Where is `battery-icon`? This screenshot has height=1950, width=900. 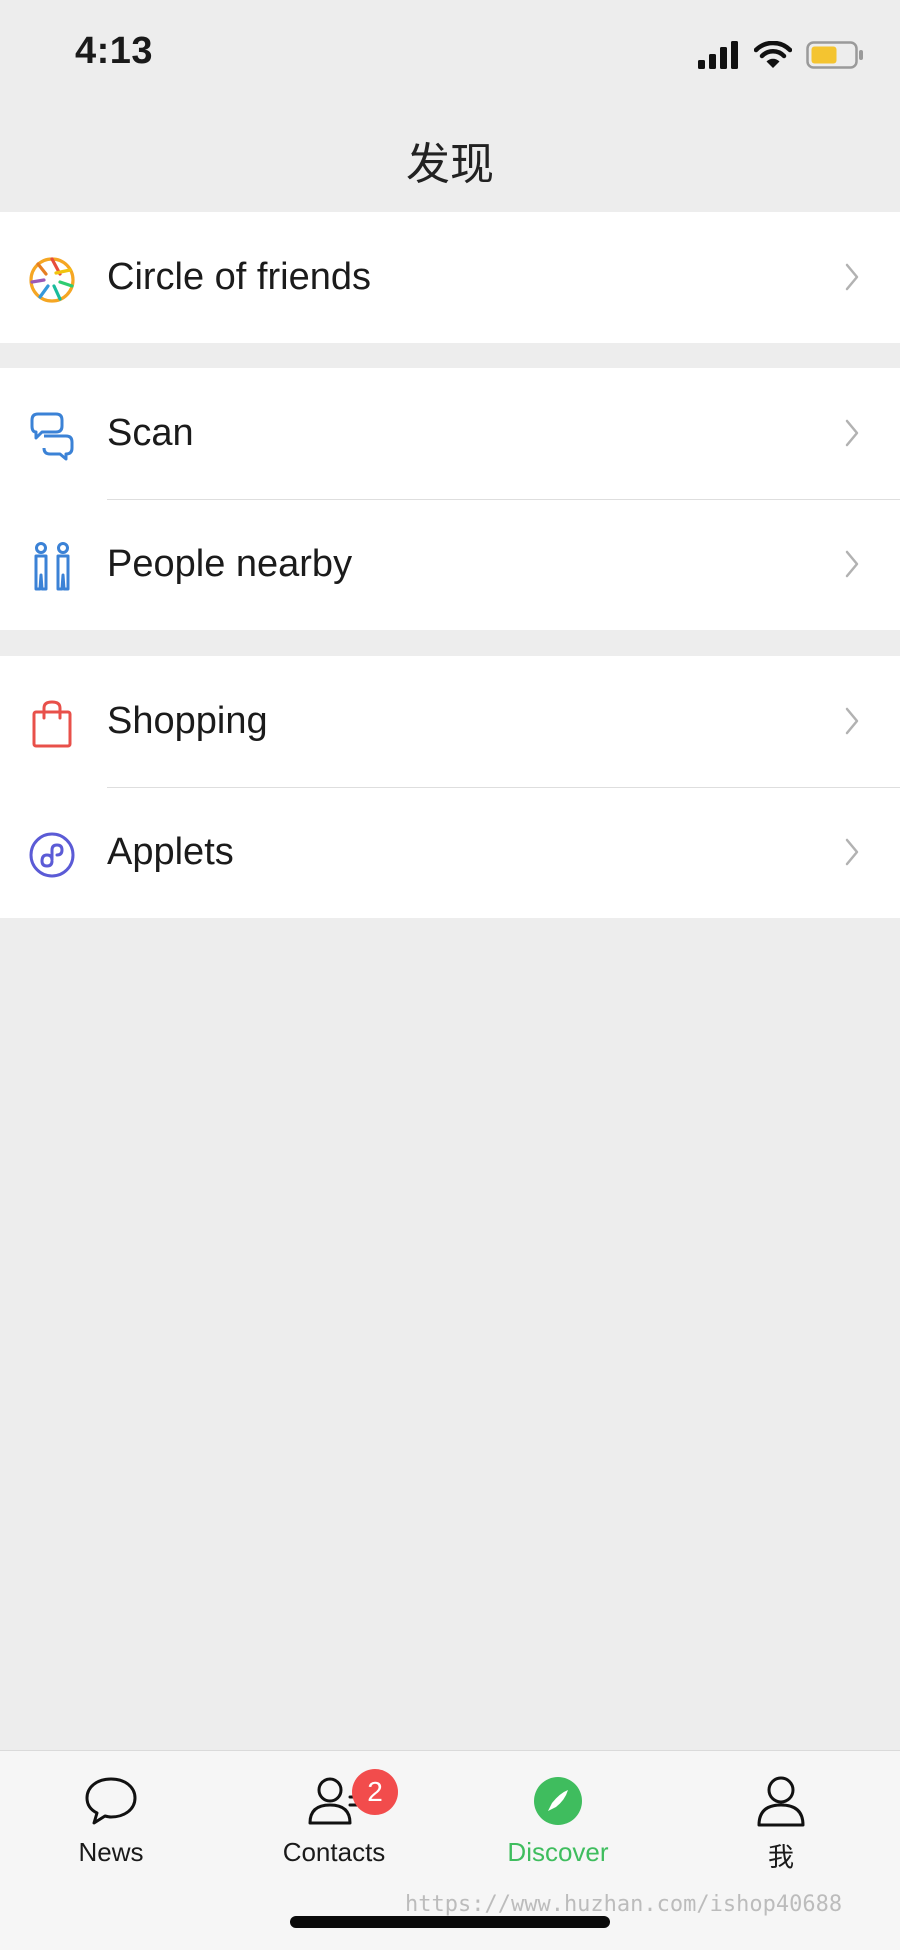
battery-icon is located at coordinates (834, 55).